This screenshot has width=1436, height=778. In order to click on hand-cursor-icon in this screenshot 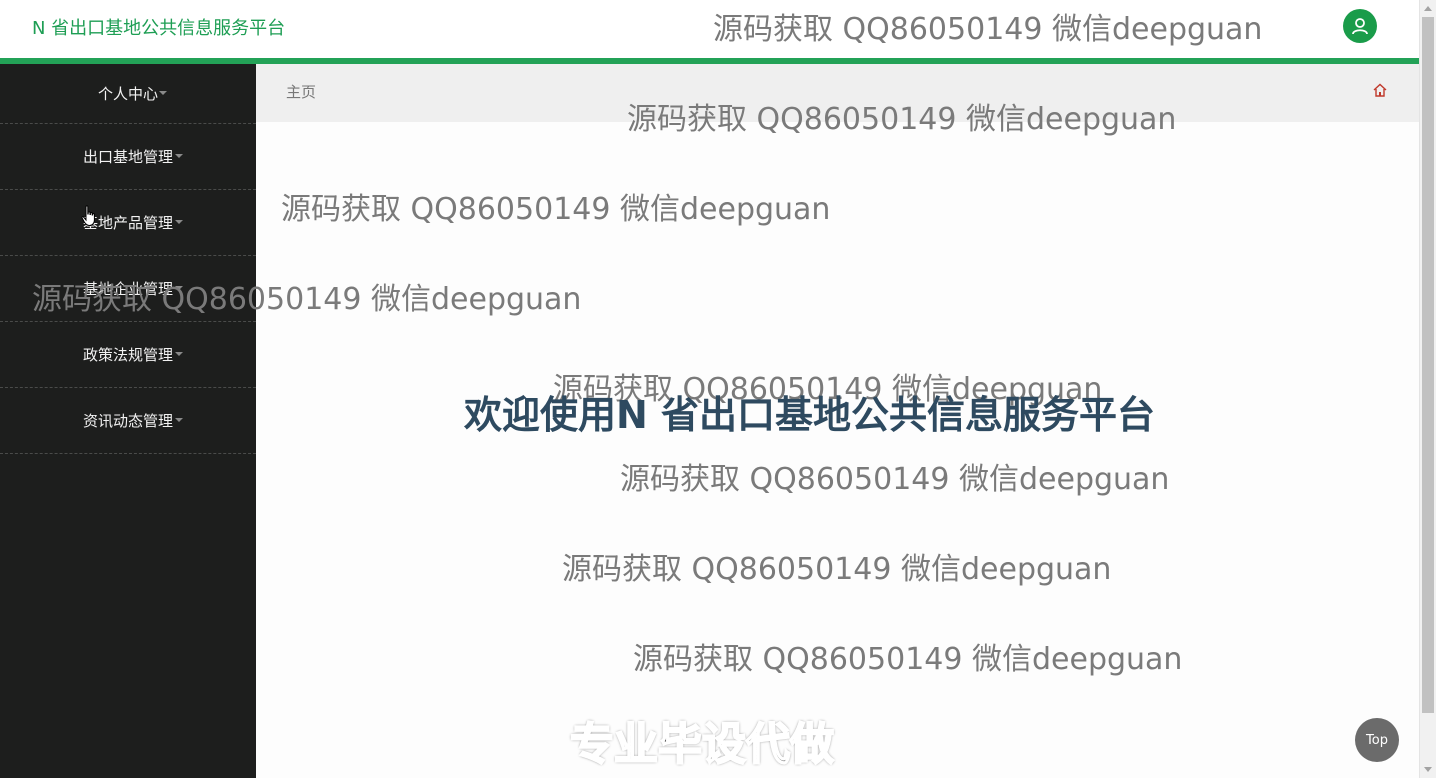, I will do `click(88, 216)`.